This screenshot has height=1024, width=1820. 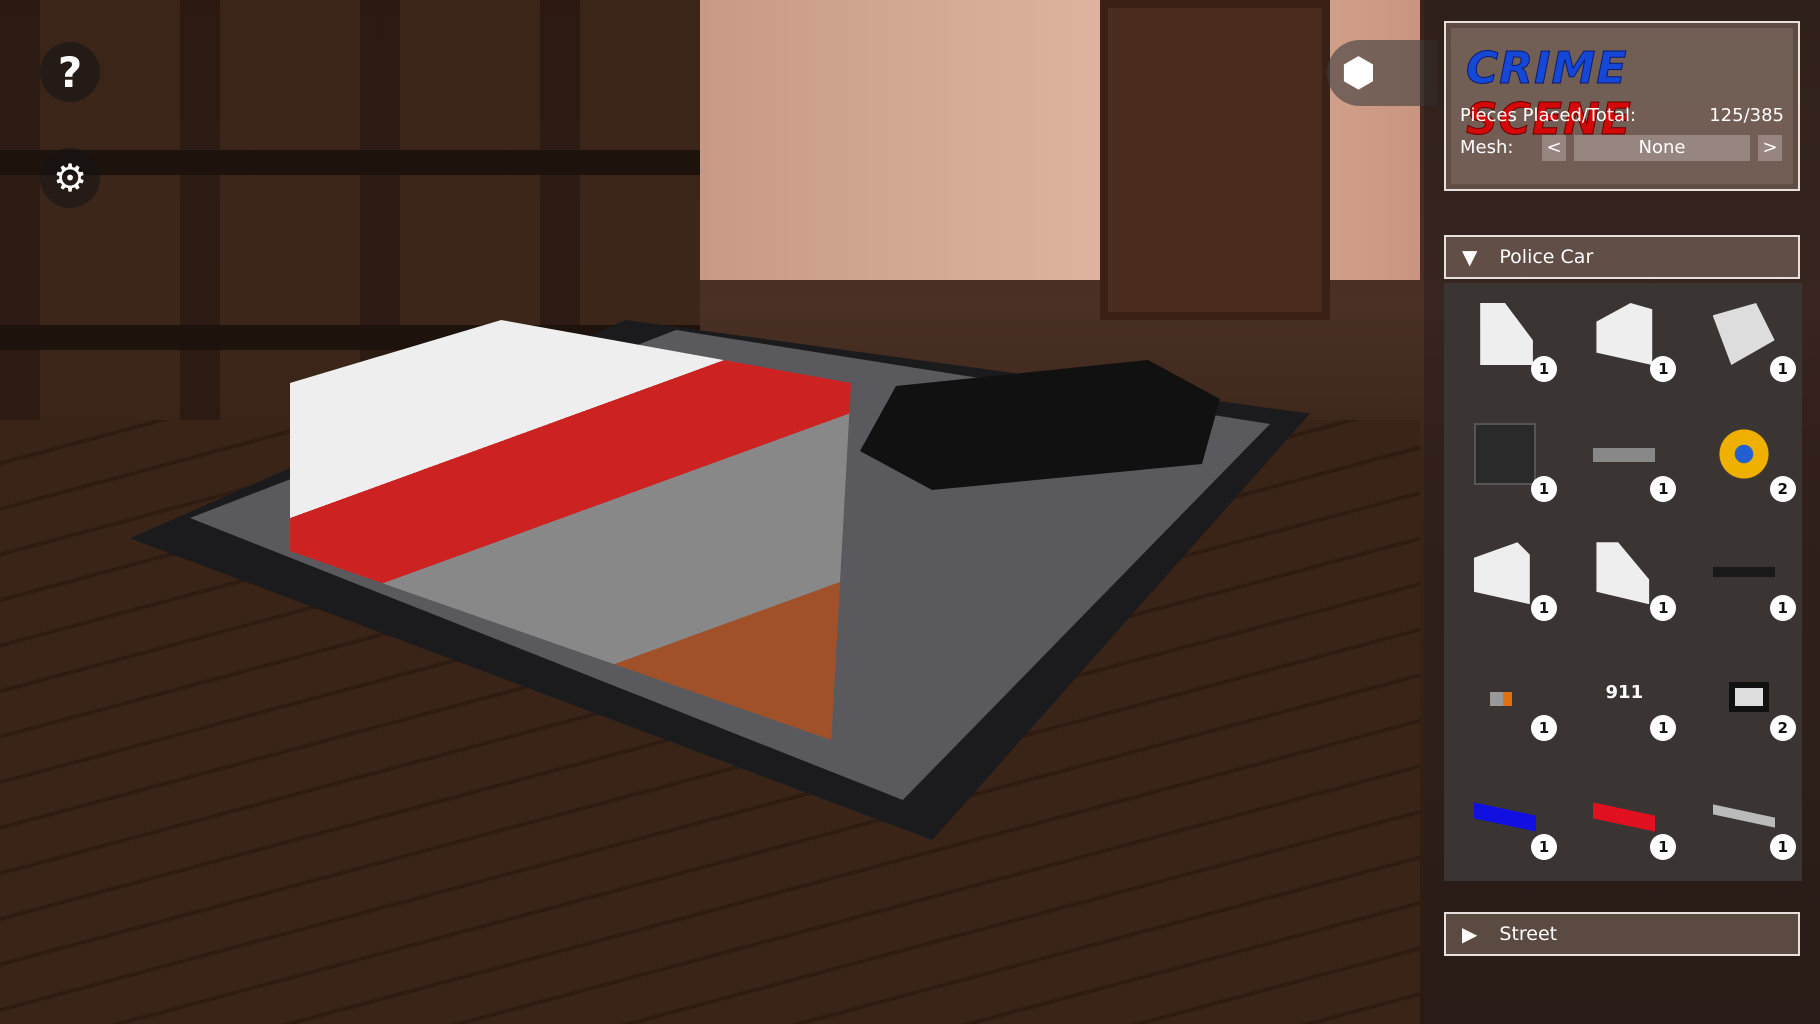 I want to click on collapse-triangle-icon: ▶, so click(x=1470, y=934).